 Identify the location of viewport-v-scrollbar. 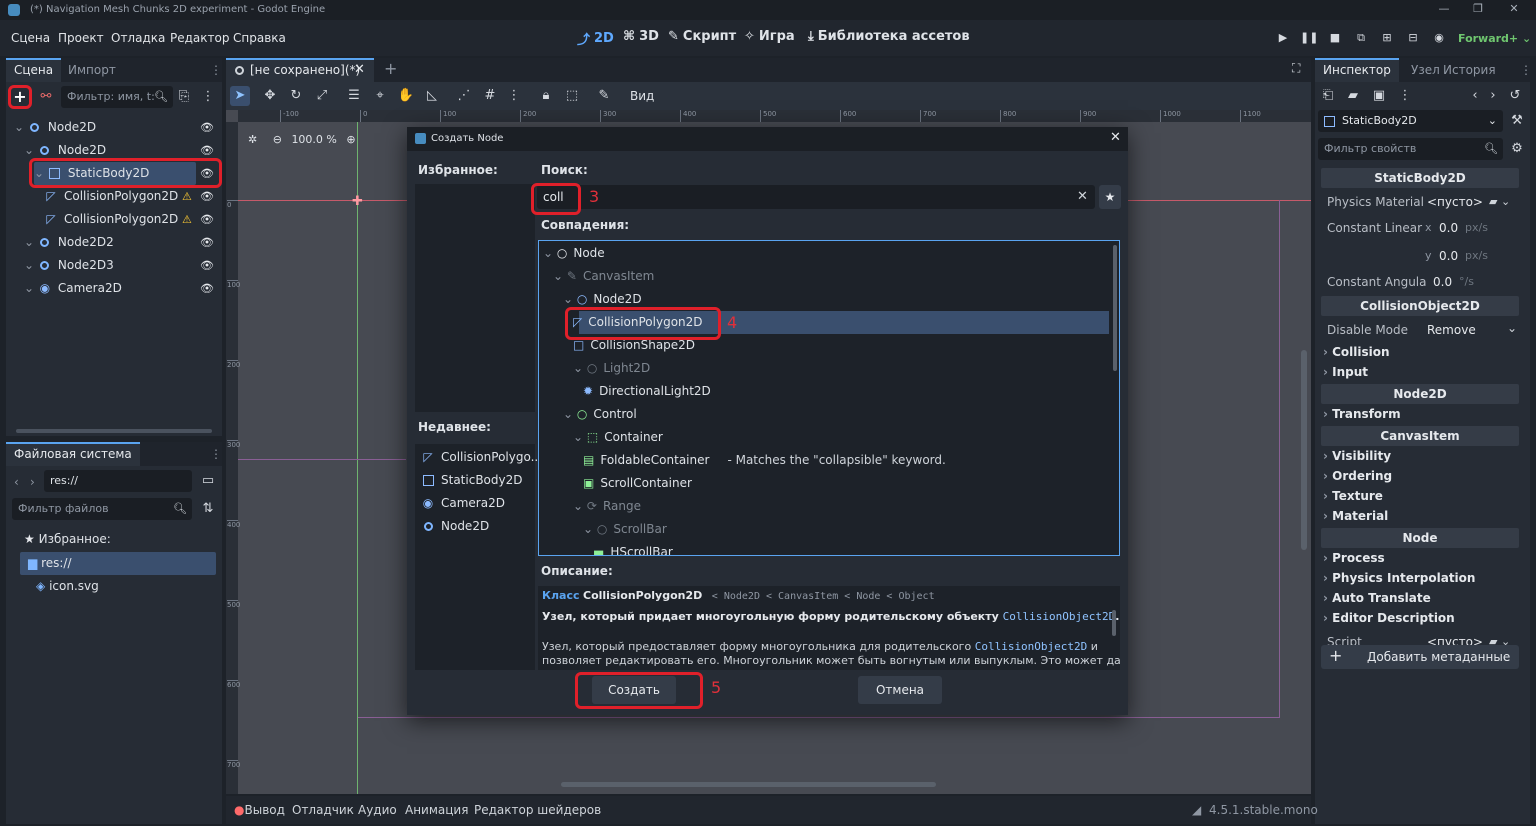
(1304, 450).